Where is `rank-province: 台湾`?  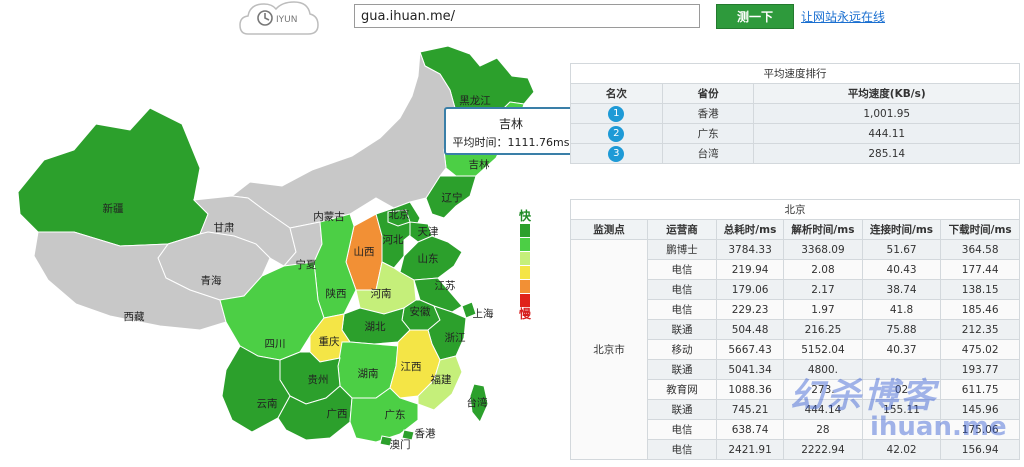 rank-province: 台湾 is located at coordinates (708, 153).